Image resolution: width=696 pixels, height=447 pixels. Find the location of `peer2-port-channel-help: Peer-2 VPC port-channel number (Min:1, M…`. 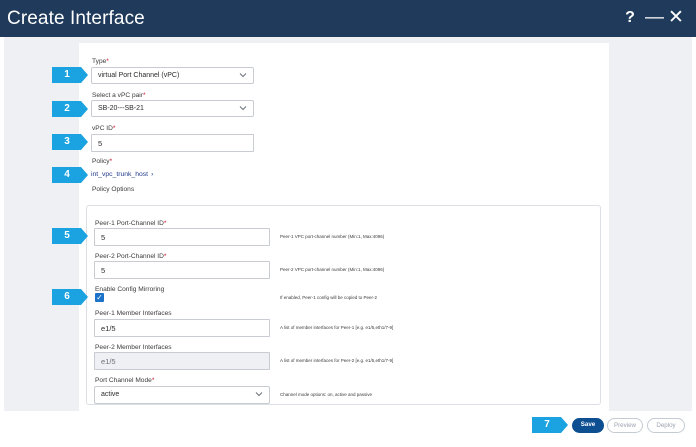

peer2-port-channel-help: Peer-2 VPC port-channel number (Min:1, M… is located at coordinates (332, 269).